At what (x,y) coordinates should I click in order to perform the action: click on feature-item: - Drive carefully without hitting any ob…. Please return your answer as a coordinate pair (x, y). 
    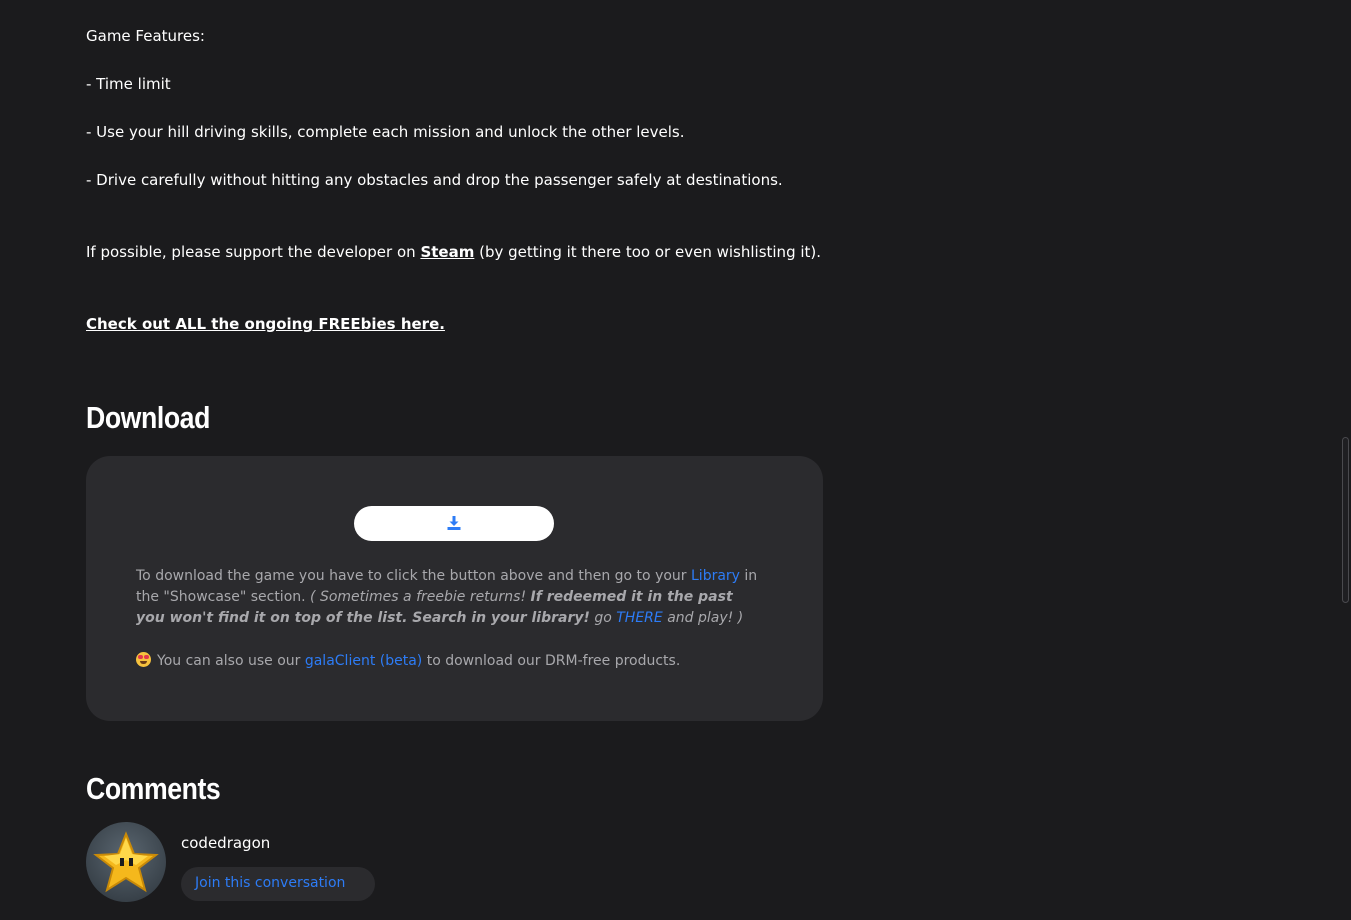
    Looking at the image, I should click on (434, 180).